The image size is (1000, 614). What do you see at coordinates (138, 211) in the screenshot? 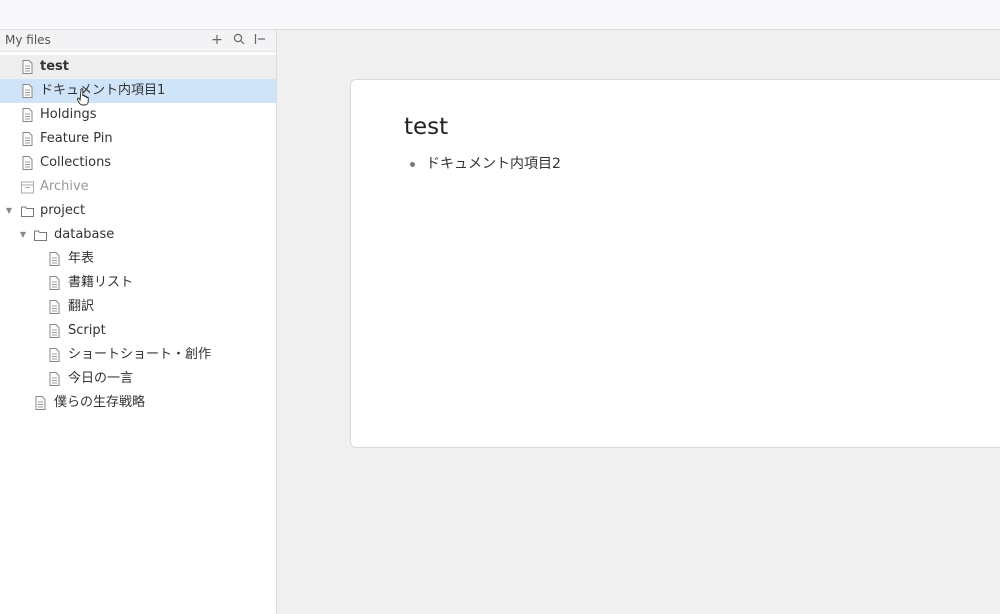
I see `tree-folder-project: ▼ project` at bounding box center [138, 211].